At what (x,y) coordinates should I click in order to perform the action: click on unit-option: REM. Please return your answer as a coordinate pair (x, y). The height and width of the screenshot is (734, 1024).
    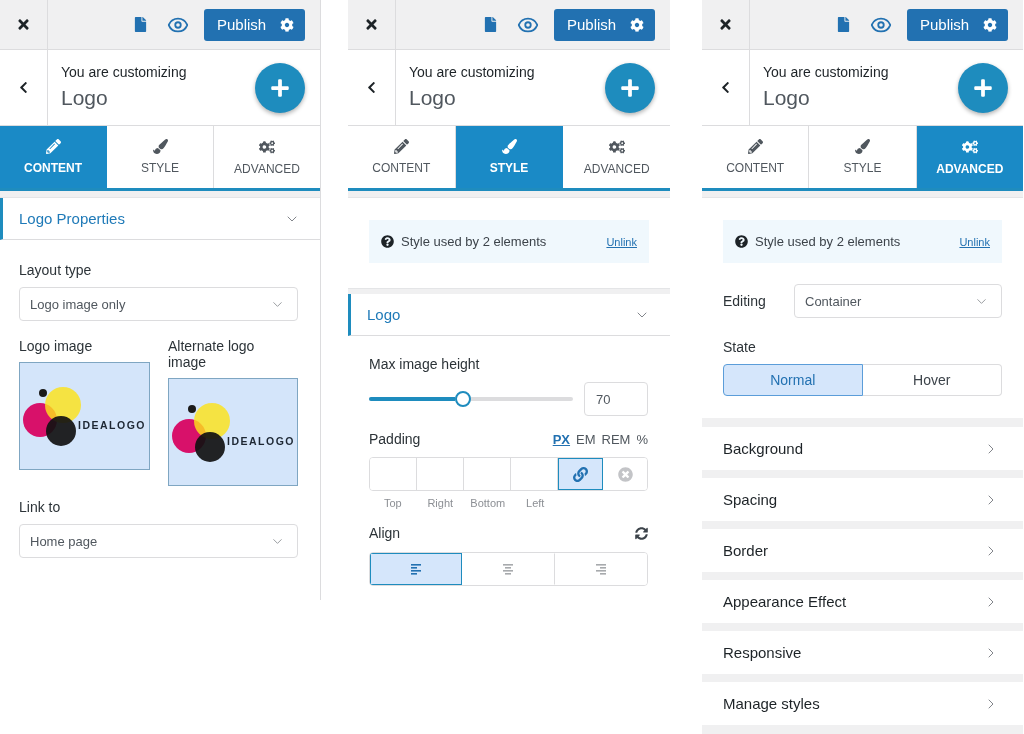
    Looking at the image, I should click on (616, 439).